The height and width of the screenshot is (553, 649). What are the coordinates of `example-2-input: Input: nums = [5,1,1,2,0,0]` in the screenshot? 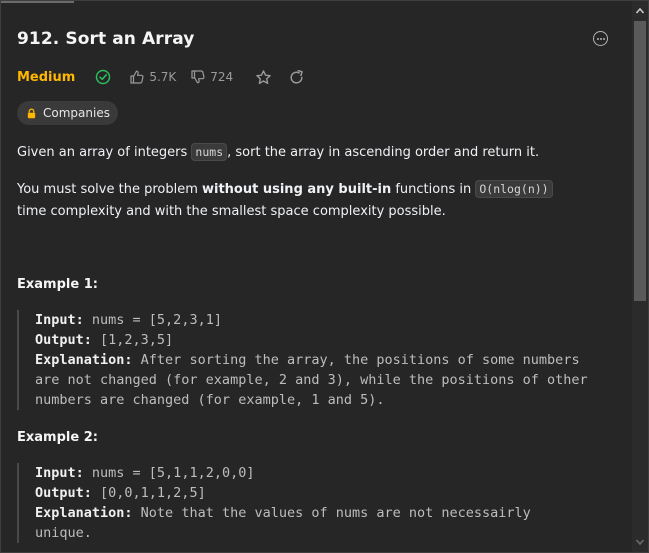 It's located at (323, 473).